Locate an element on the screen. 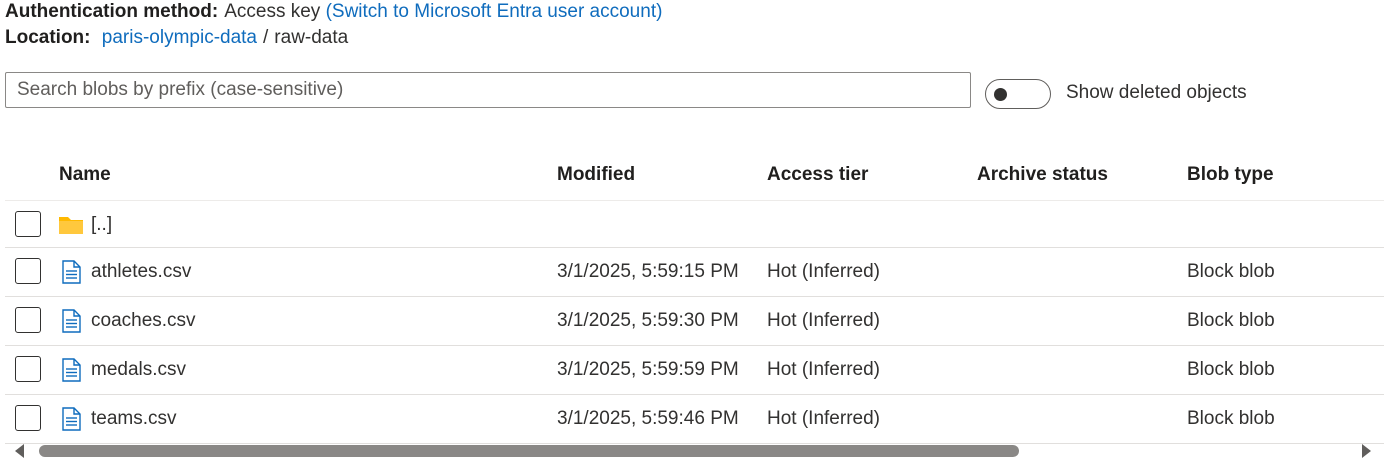 The height and width of the screenshot is (464, 1395). row-modified: 3/1/2025, 5:59:46 PM is located at coordinates (648, 418).